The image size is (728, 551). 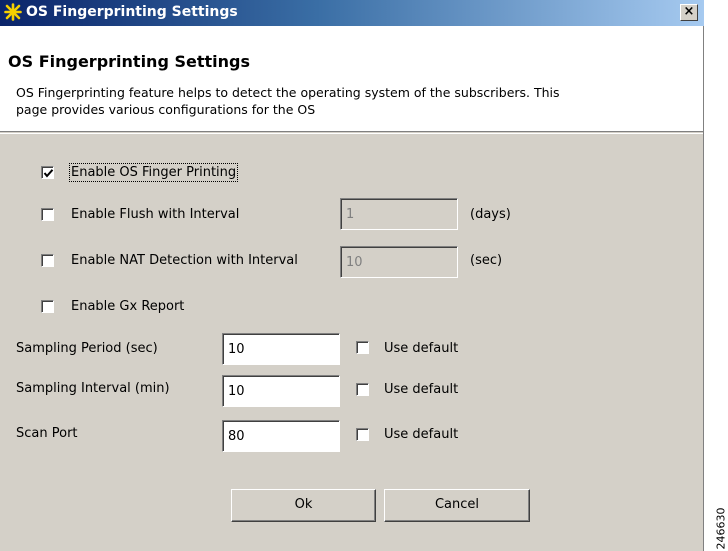 I want to click on enable-flush-label: Enable Flush with Interval, so click(x=155, y=214).